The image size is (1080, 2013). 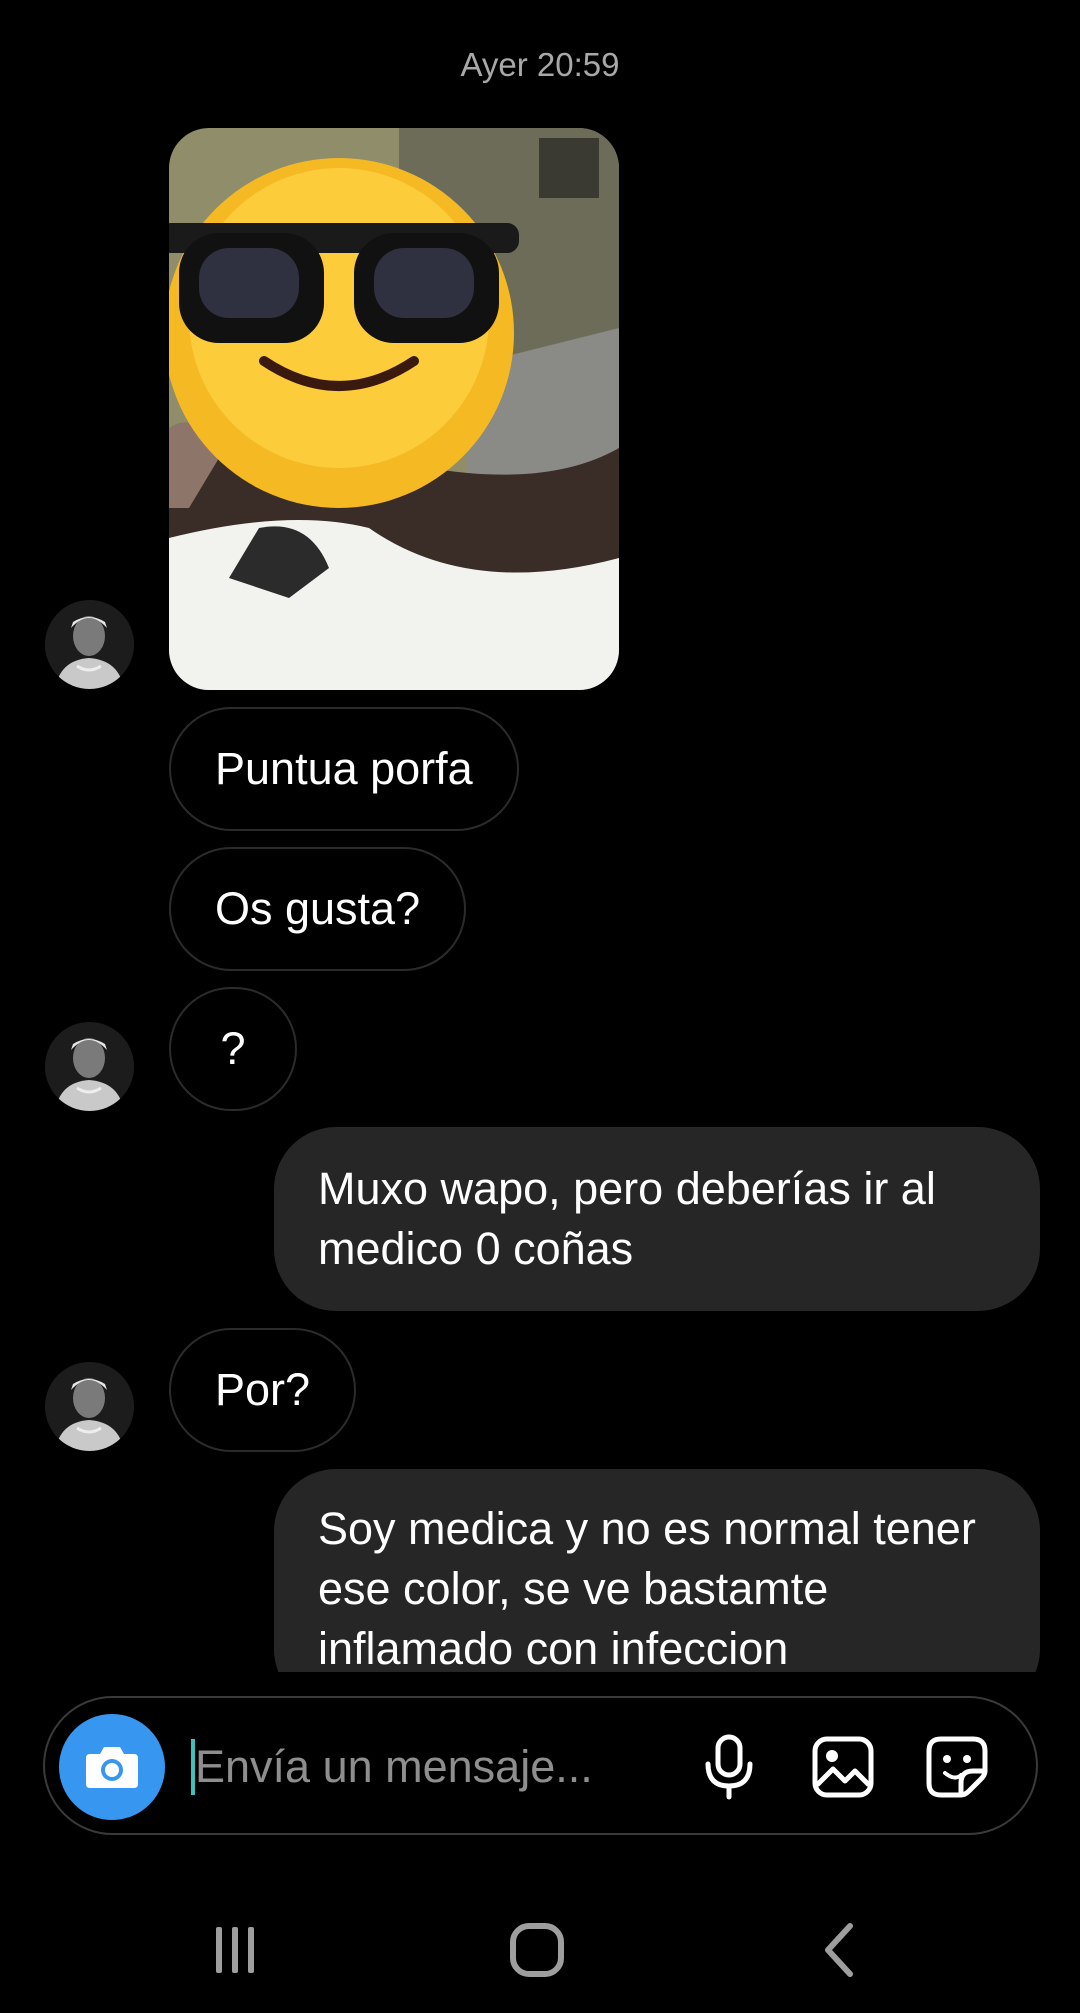 I want to click on back-button, so click(x=840, y=1950).